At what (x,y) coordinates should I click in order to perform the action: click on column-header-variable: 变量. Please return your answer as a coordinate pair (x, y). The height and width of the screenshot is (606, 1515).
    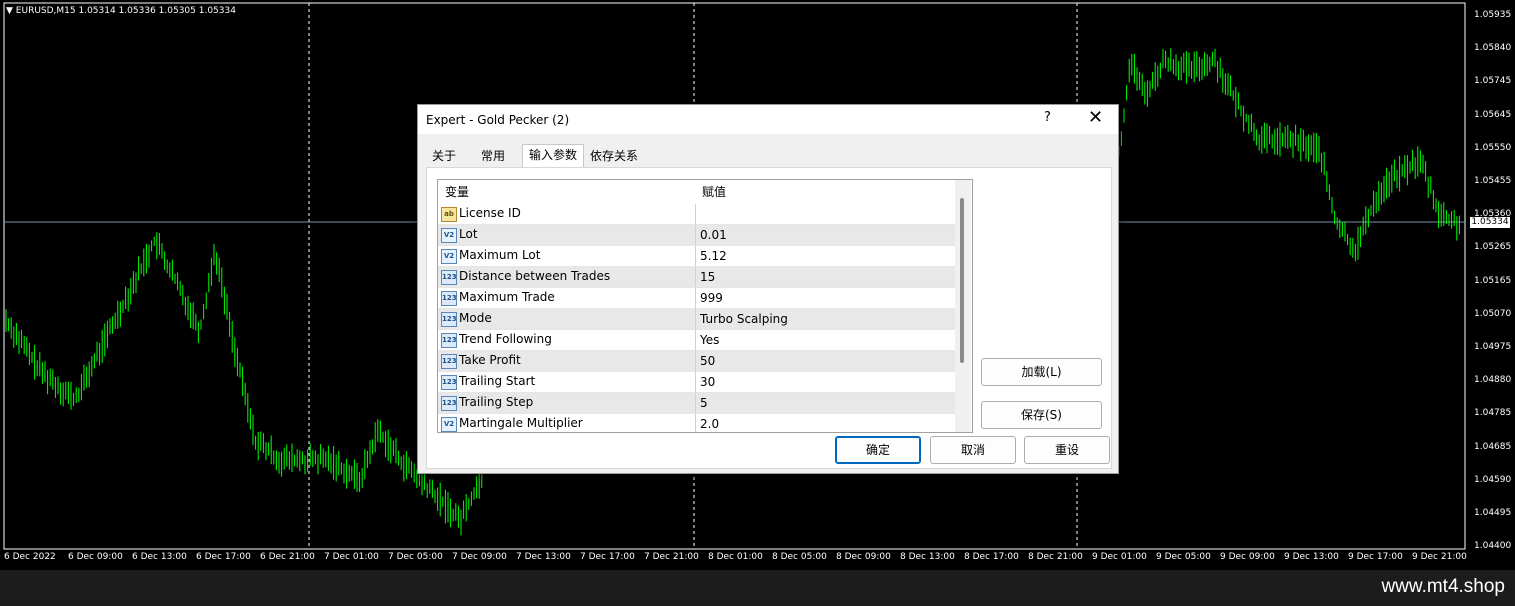
    Looking at the image, I should click on (457, 192).